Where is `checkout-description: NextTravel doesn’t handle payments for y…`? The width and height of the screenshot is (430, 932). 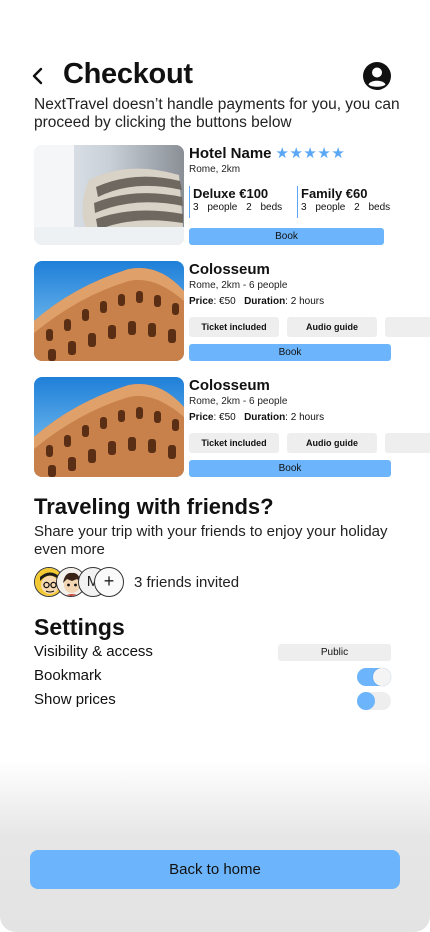
checkout-description: NextTravel doesn’t handle payments for y… is located at coordinates (217, 113).